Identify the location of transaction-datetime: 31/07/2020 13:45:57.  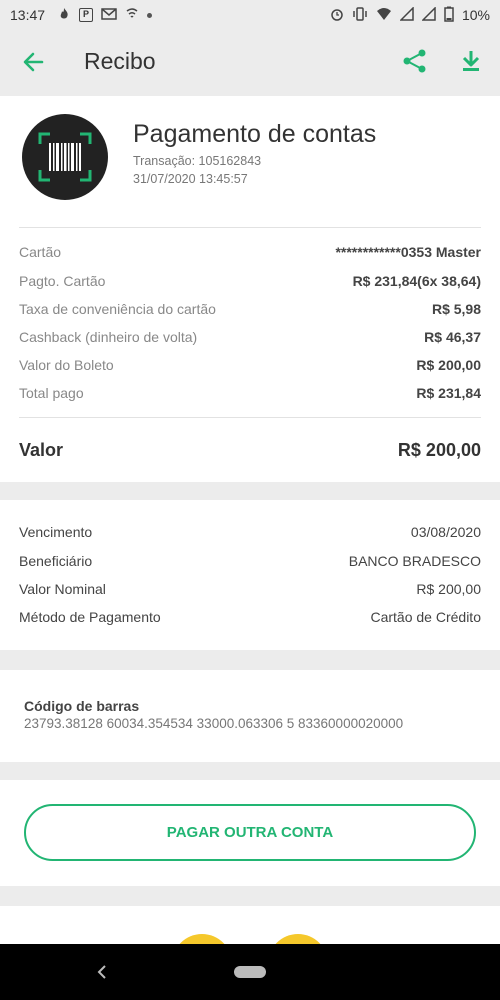
(190, 179).